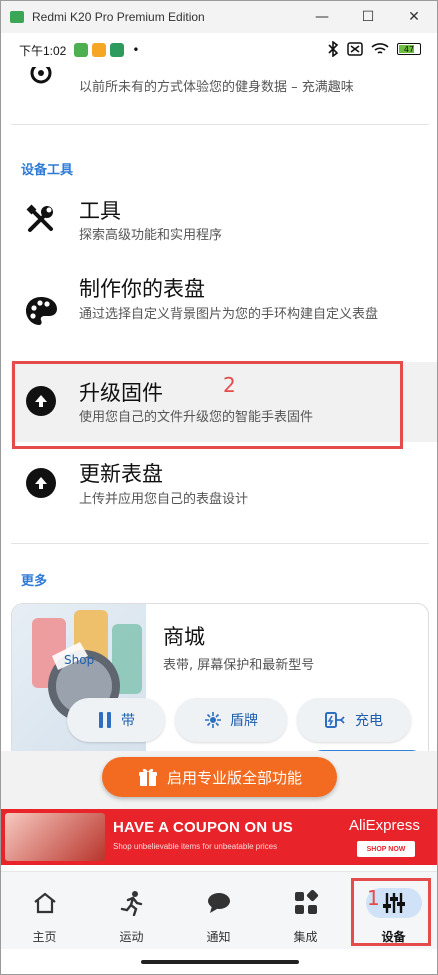  I want to click on enable-pro-button: 启用专业版全部功能, so click(219, 777).